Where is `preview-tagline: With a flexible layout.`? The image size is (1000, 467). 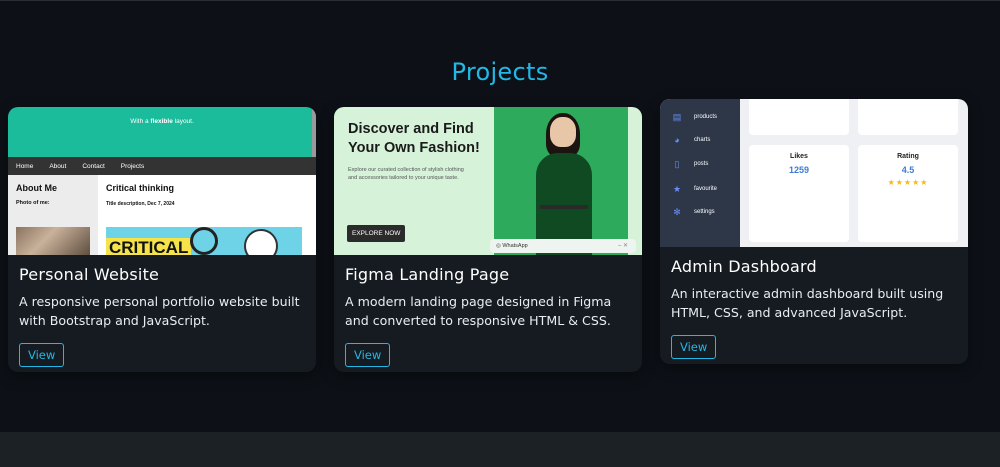
preview-tagline: With a flexible layout. is located at coordinates (162, 121).